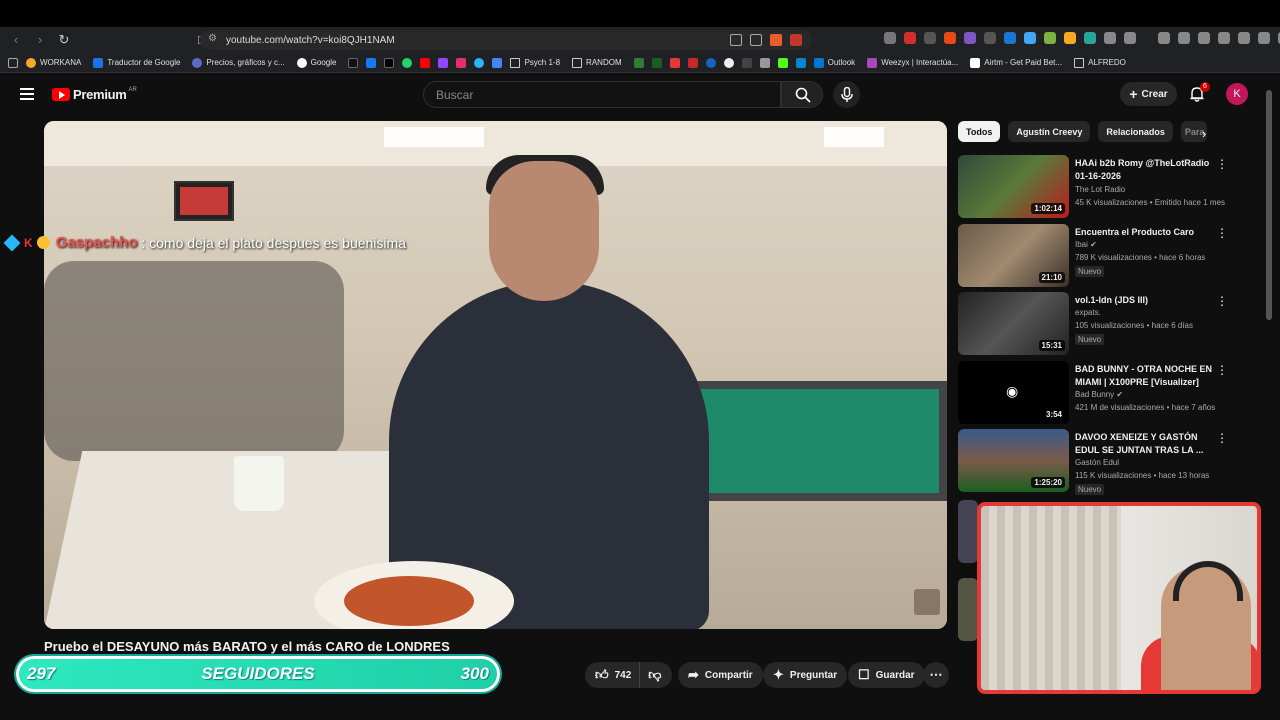 The width and height of the screenshot is (1280, 720). What do you see at coordinates (136, 62) in the screenshot?
I see `bookmark-item: Traductor de Google` at bounding box center [136, 62].